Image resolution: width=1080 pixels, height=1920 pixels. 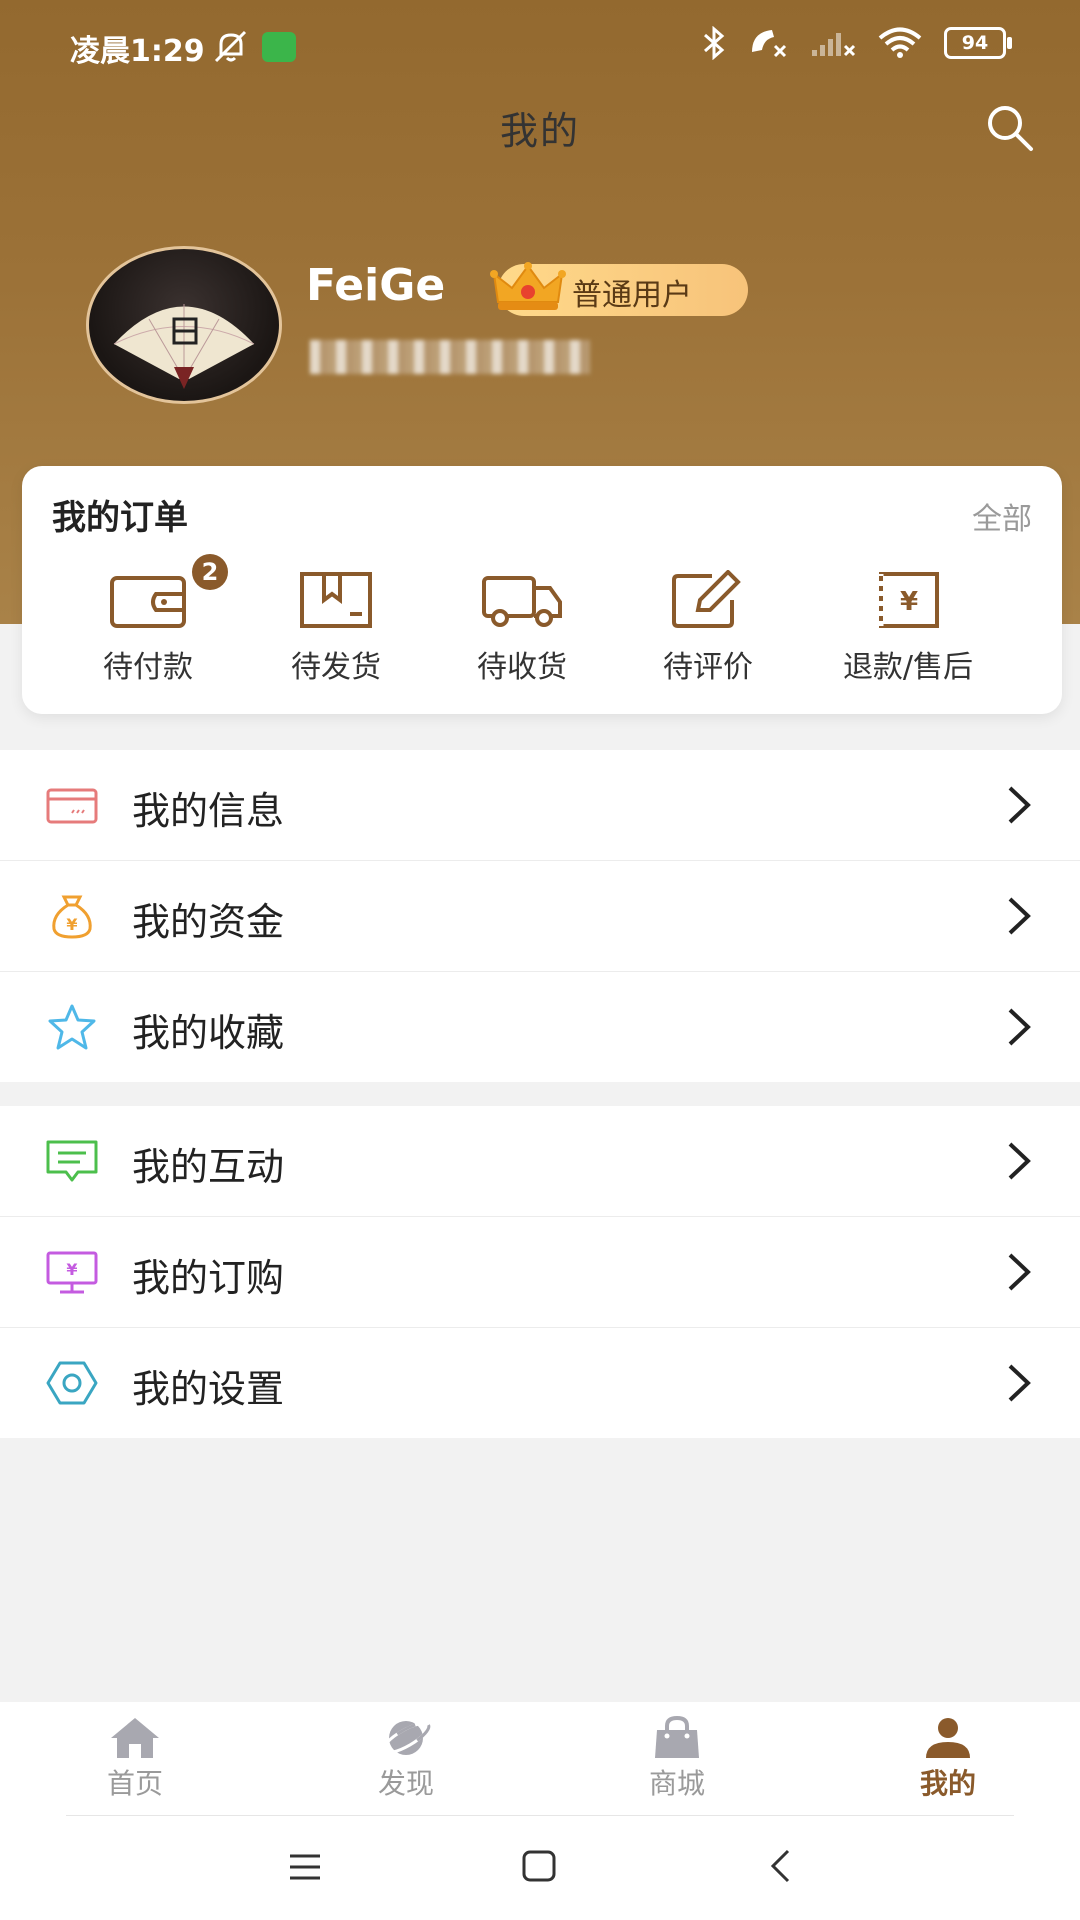 I want to click on menu-item-my-settings: 我的设置, so click(x=540, y=1383).